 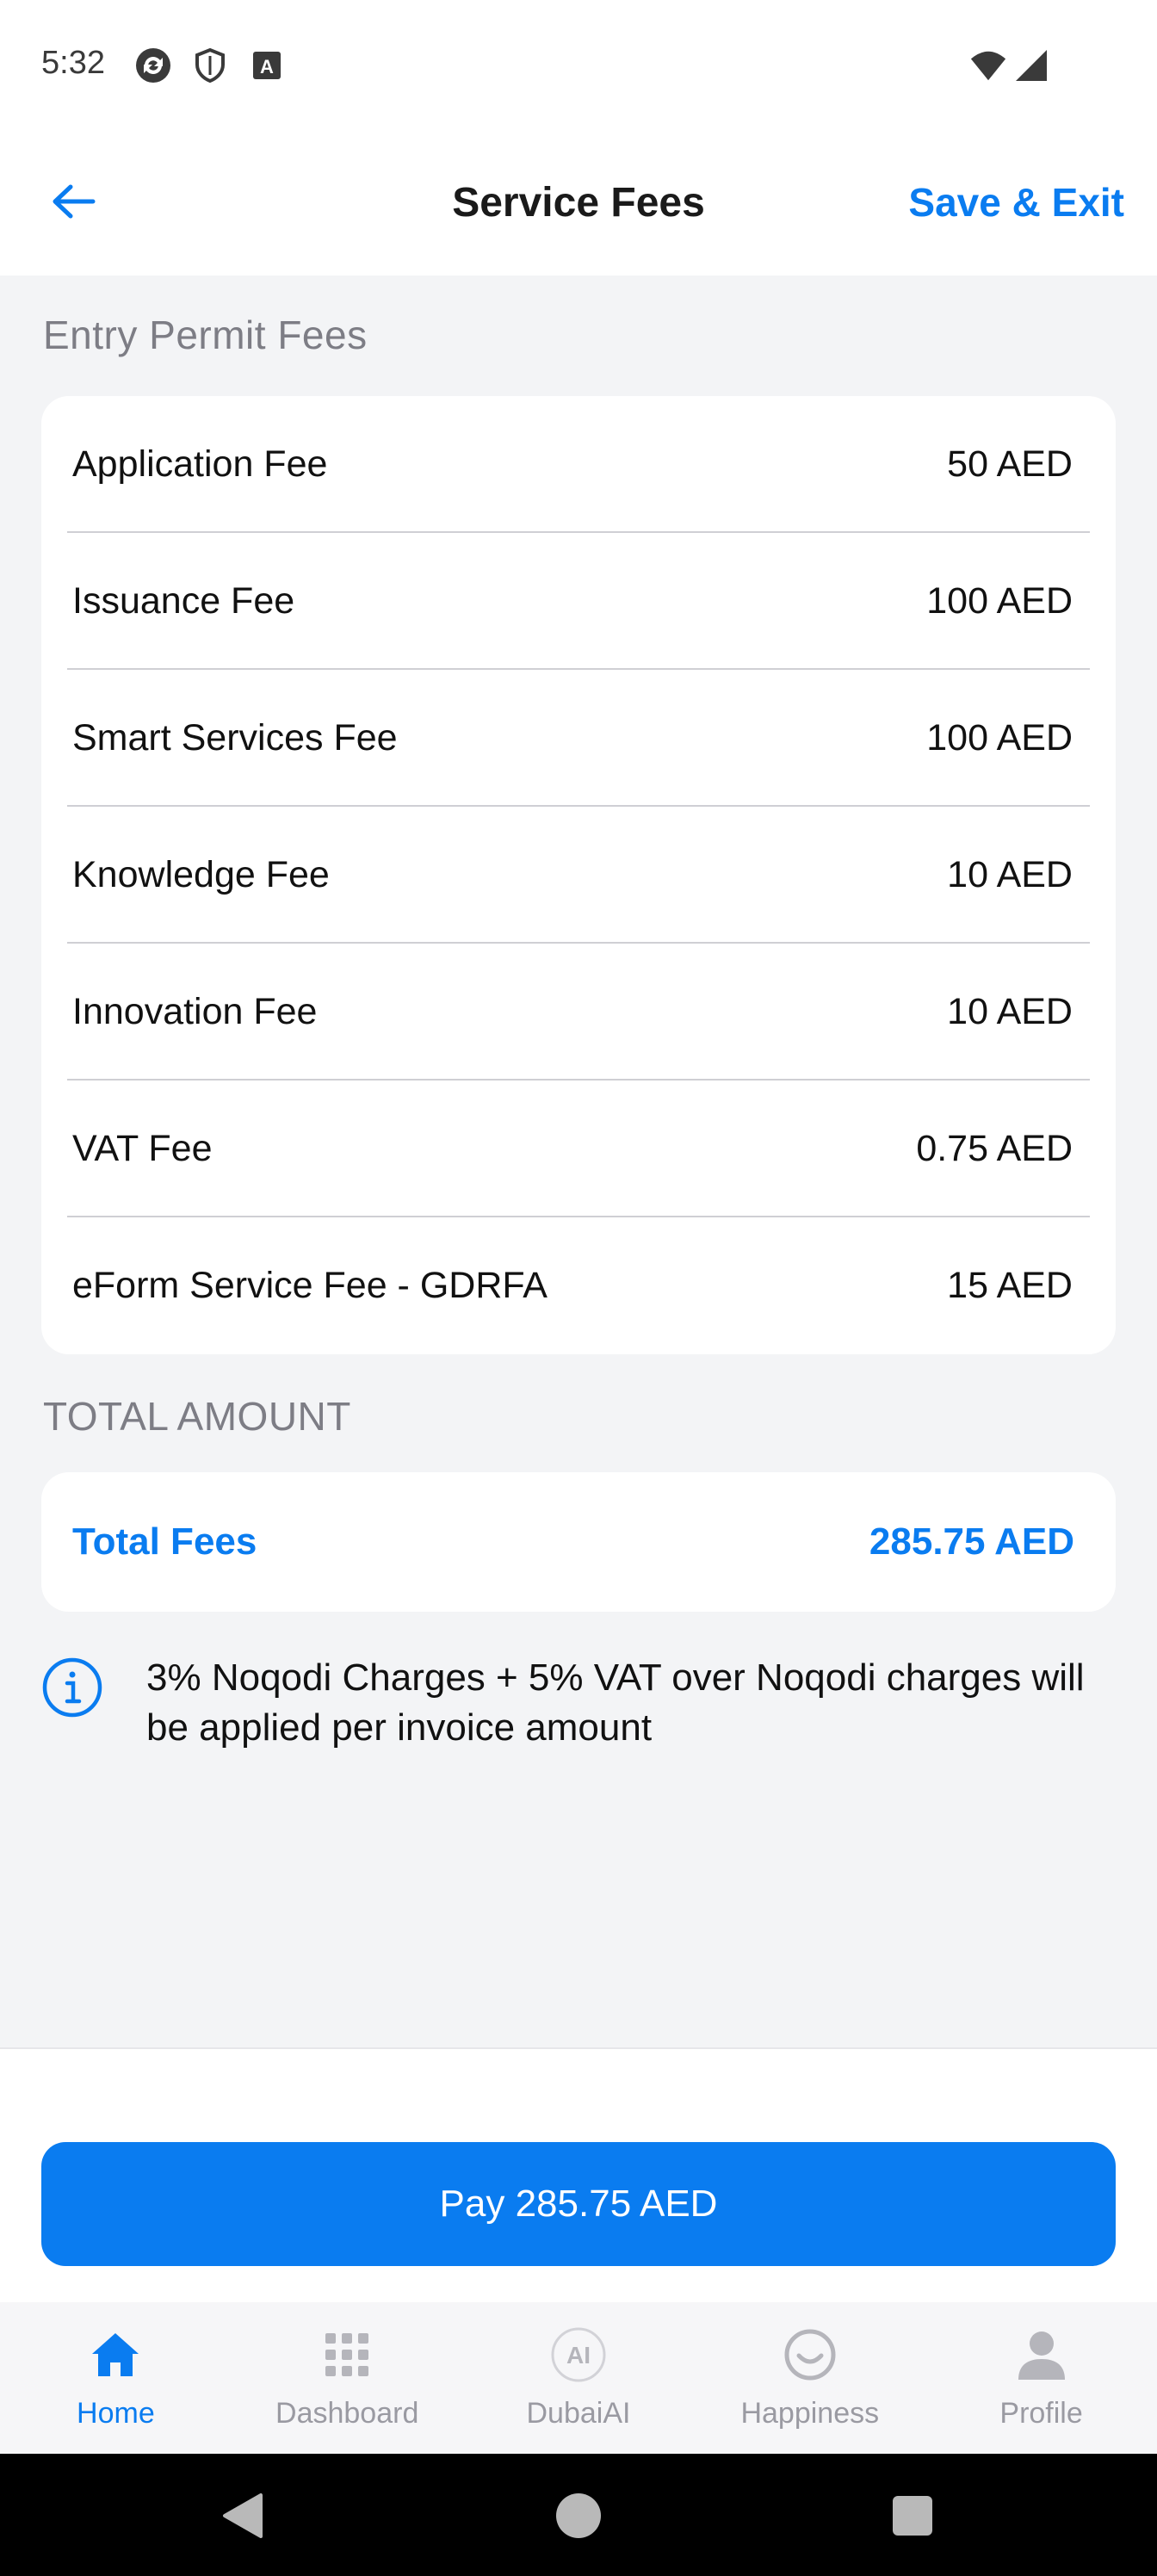 What do you see at coordinates (235, 738) in the screenshot?
I see `fee-label: Smart Services Fee` at bounding box center [235, 738].